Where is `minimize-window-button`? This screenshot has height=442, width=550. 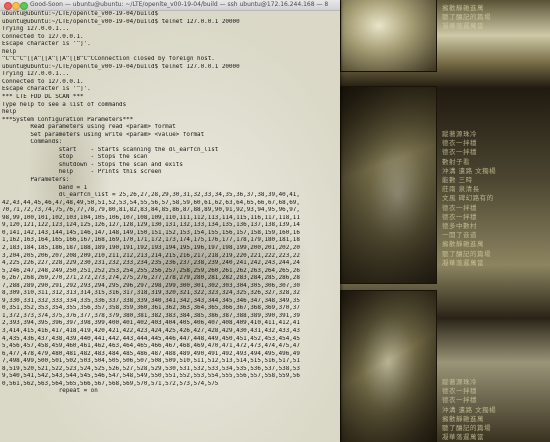
minimize-window-button is located at coordinates (16, 6).